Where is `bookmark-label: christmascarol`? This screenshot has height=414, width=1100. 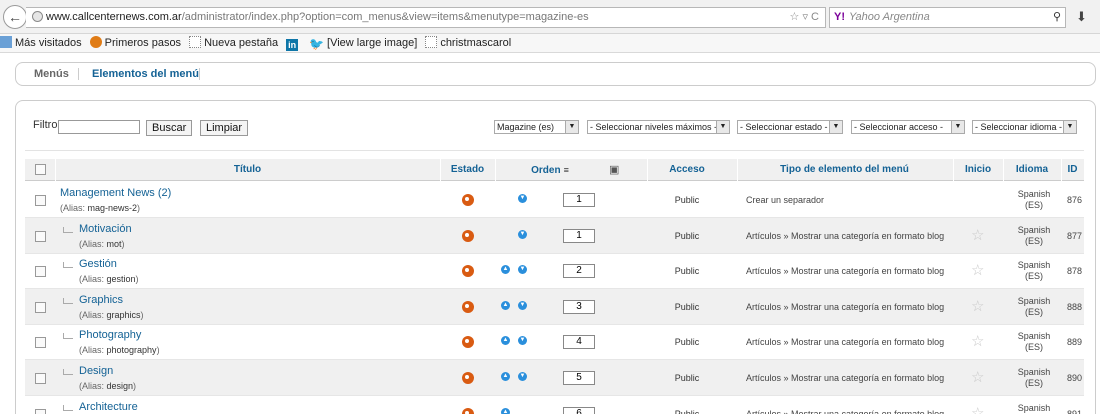
bookmark-label: christmascarol is located at coordinates (476, 43).